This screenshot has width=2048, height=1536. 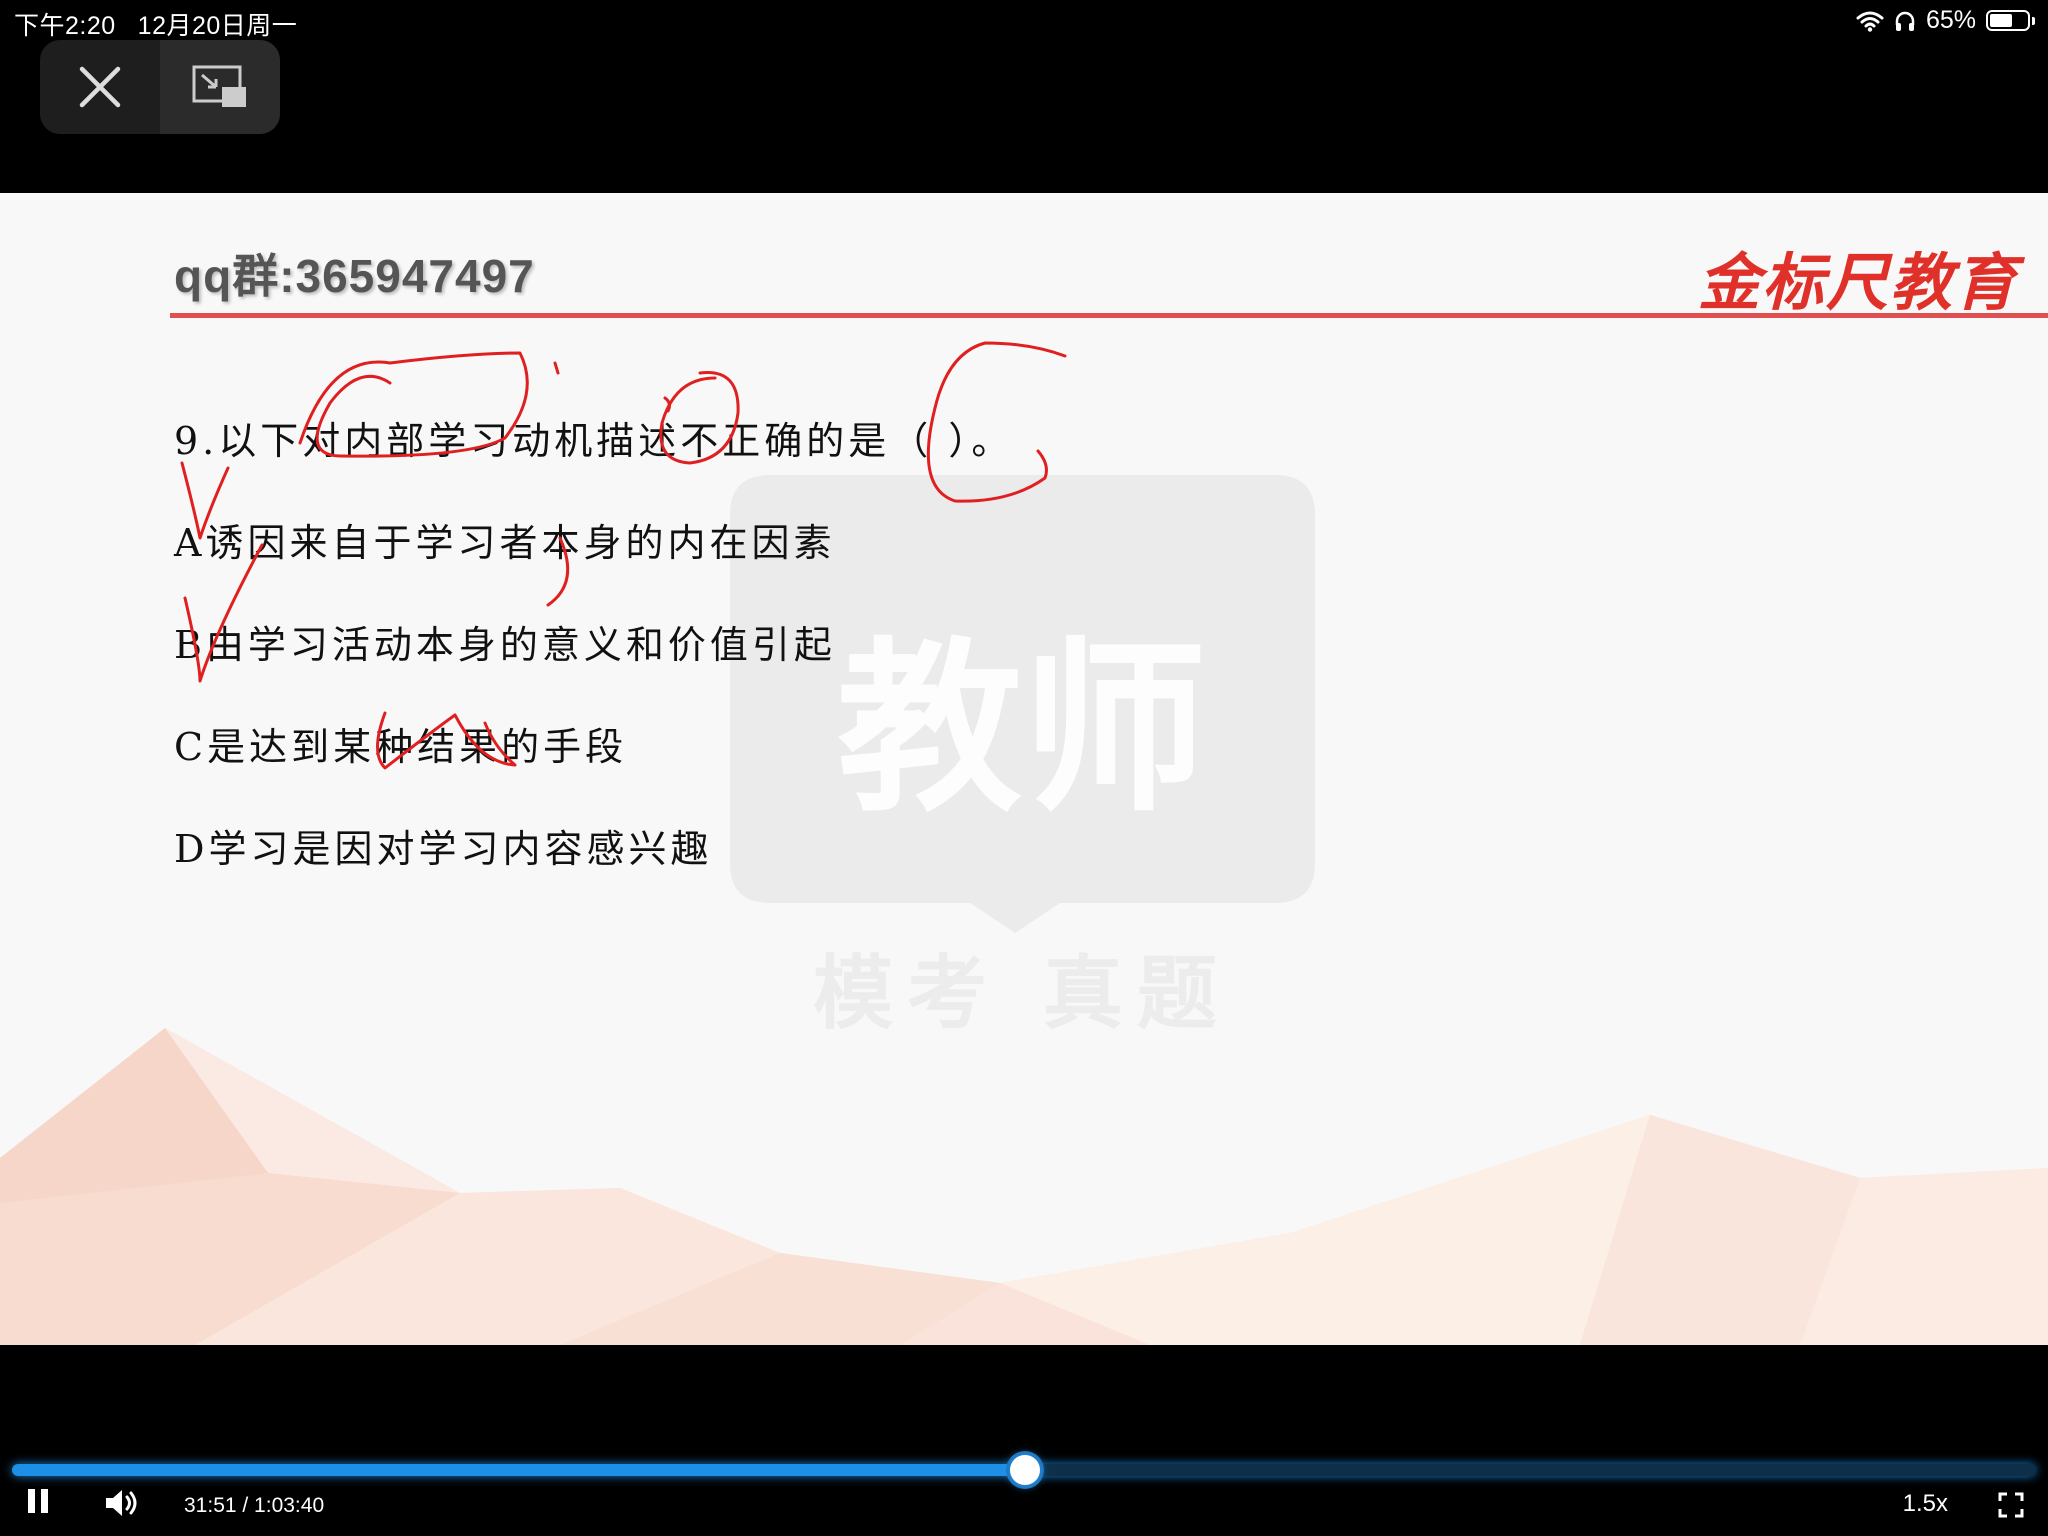 What do you see at coordinates (1870, 21) in the screenshot?
I see `wifi-icon` at bounding box center [1870, 21].